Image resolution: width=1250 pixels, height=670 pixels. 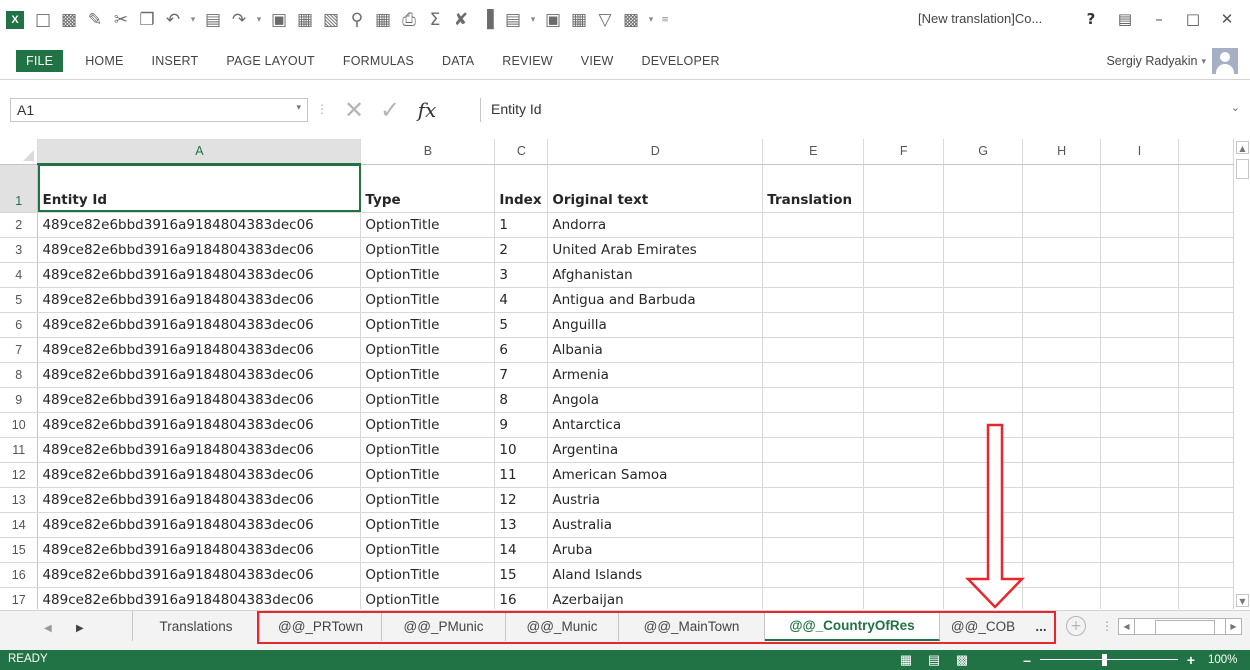 I want to click on tab-split-grip-icon: ⋮, so click(x=1107, y=626).